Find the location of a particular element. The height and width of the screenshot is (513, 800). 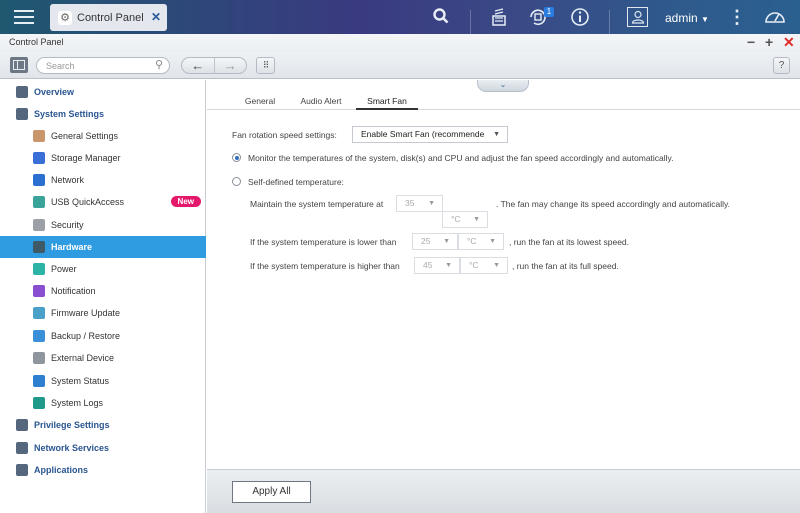

app-tab-control-panel: ⚙ Control Panel ✕ is located at coordinates (108, 17).